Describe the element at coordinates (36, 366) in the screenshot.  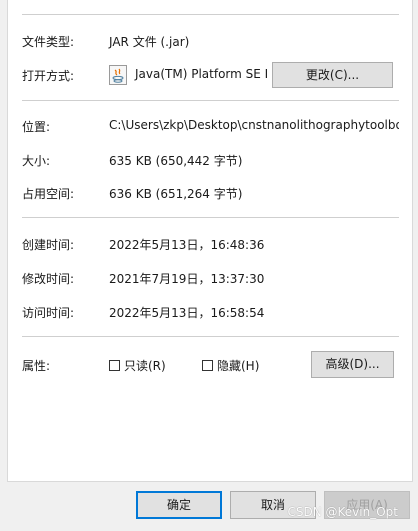
I see `attributes-label: 属性:` at that location.